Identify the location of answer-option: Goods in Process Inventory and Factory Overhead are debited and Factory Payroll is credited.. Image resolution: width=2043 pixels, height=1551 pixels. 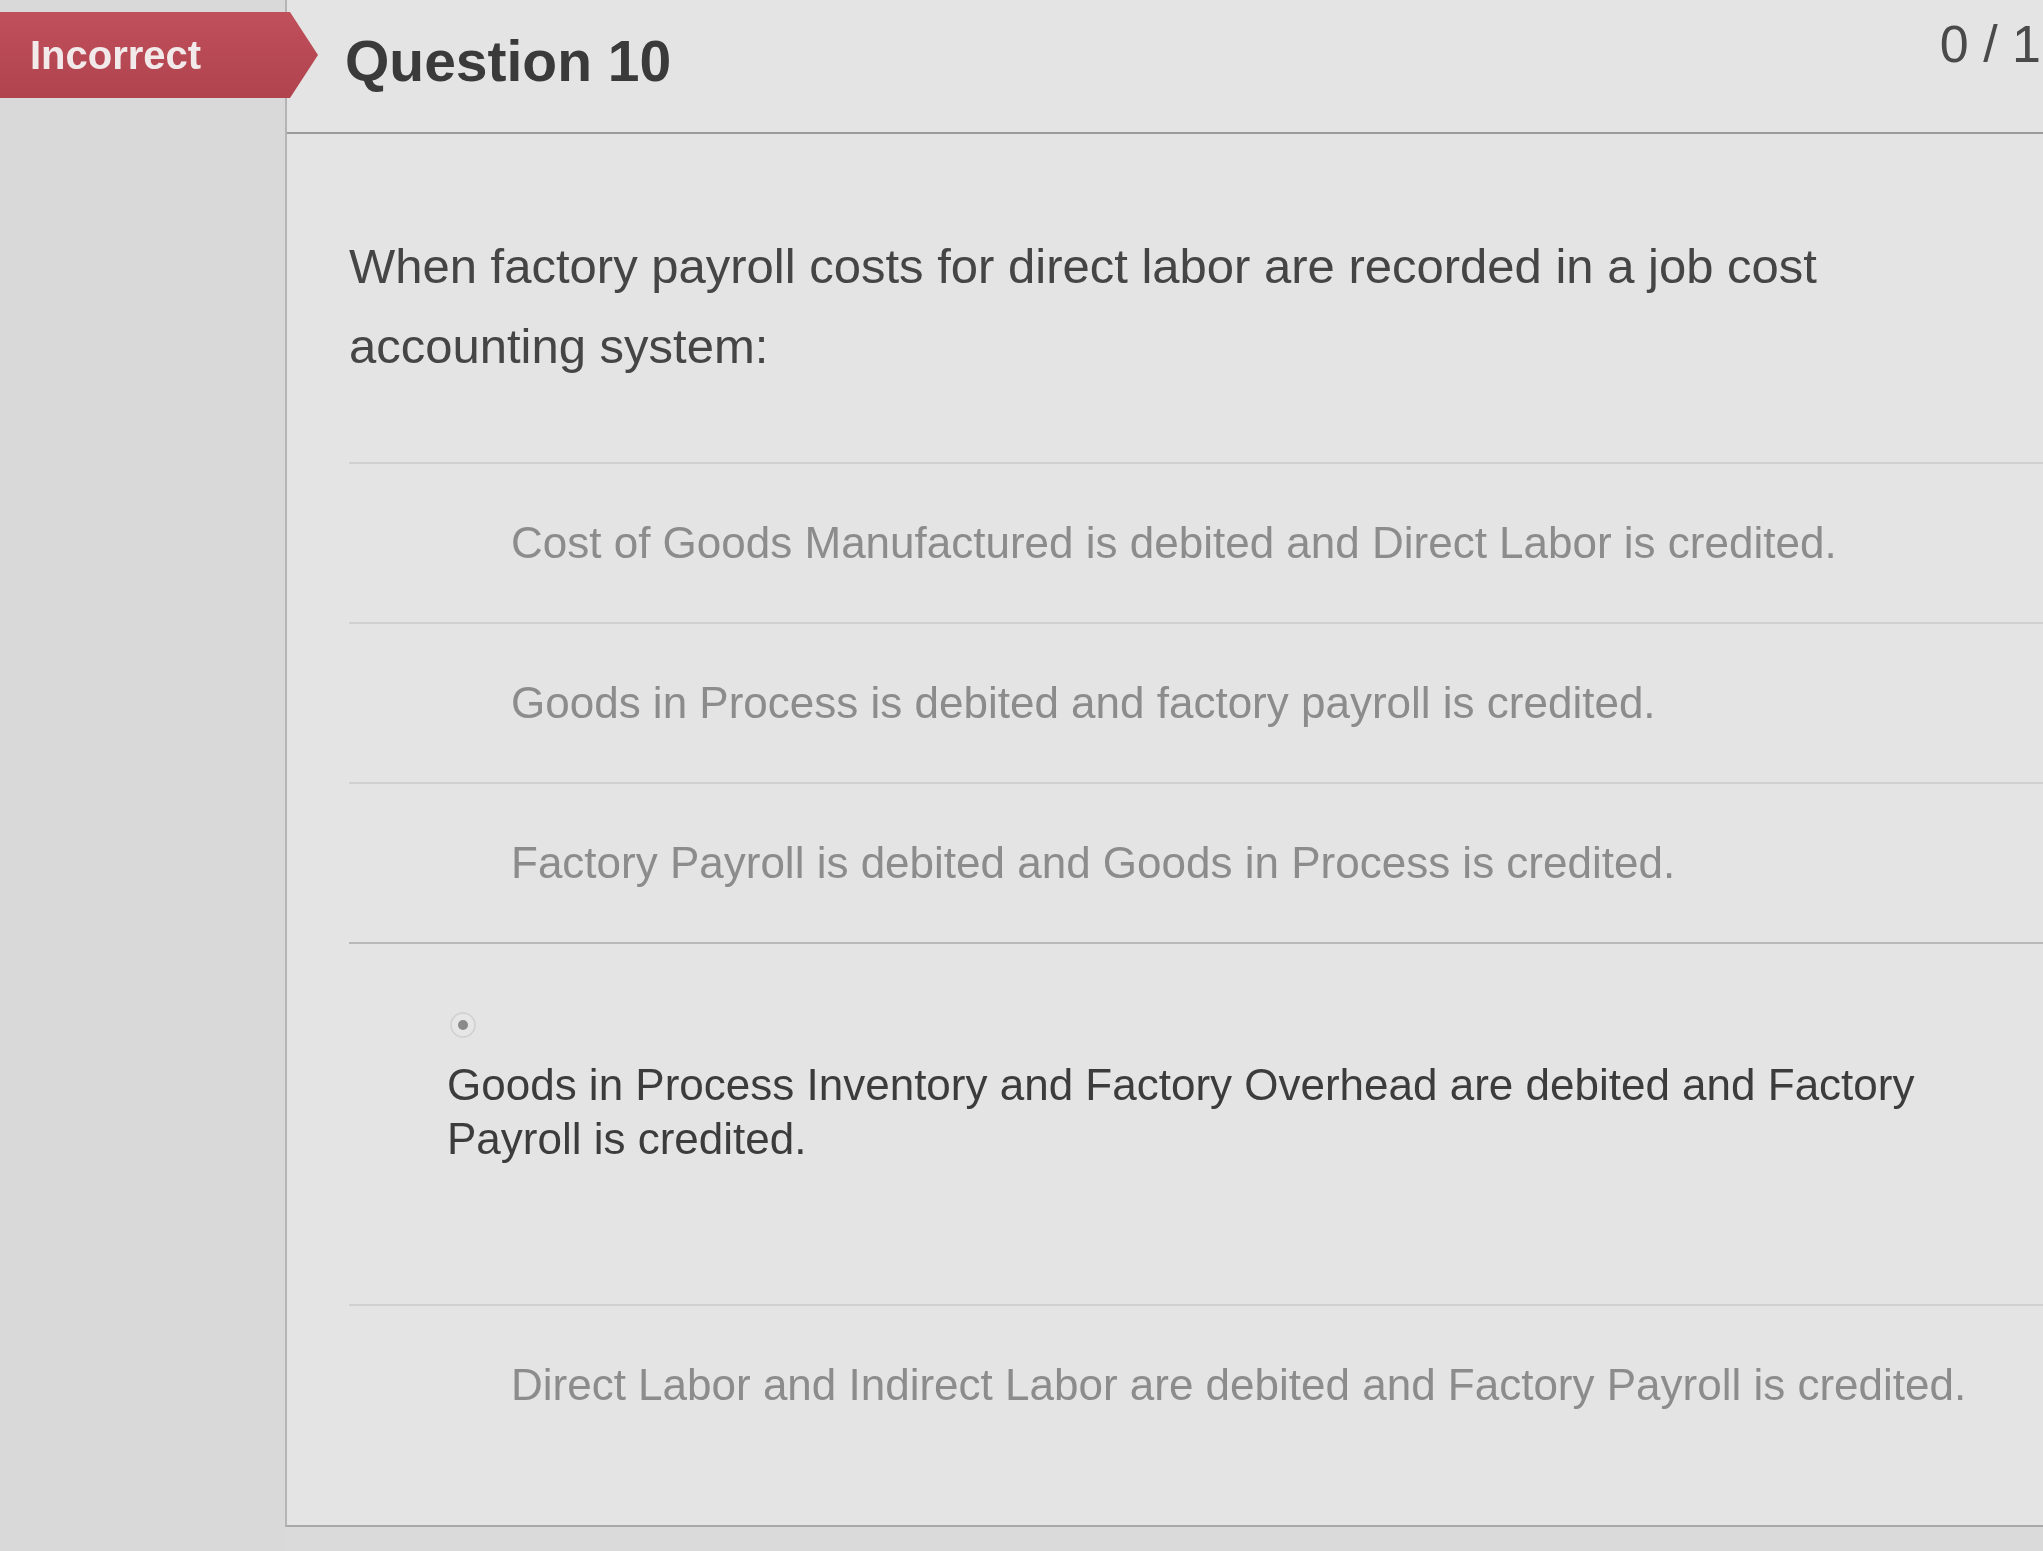
(1217, 1112).